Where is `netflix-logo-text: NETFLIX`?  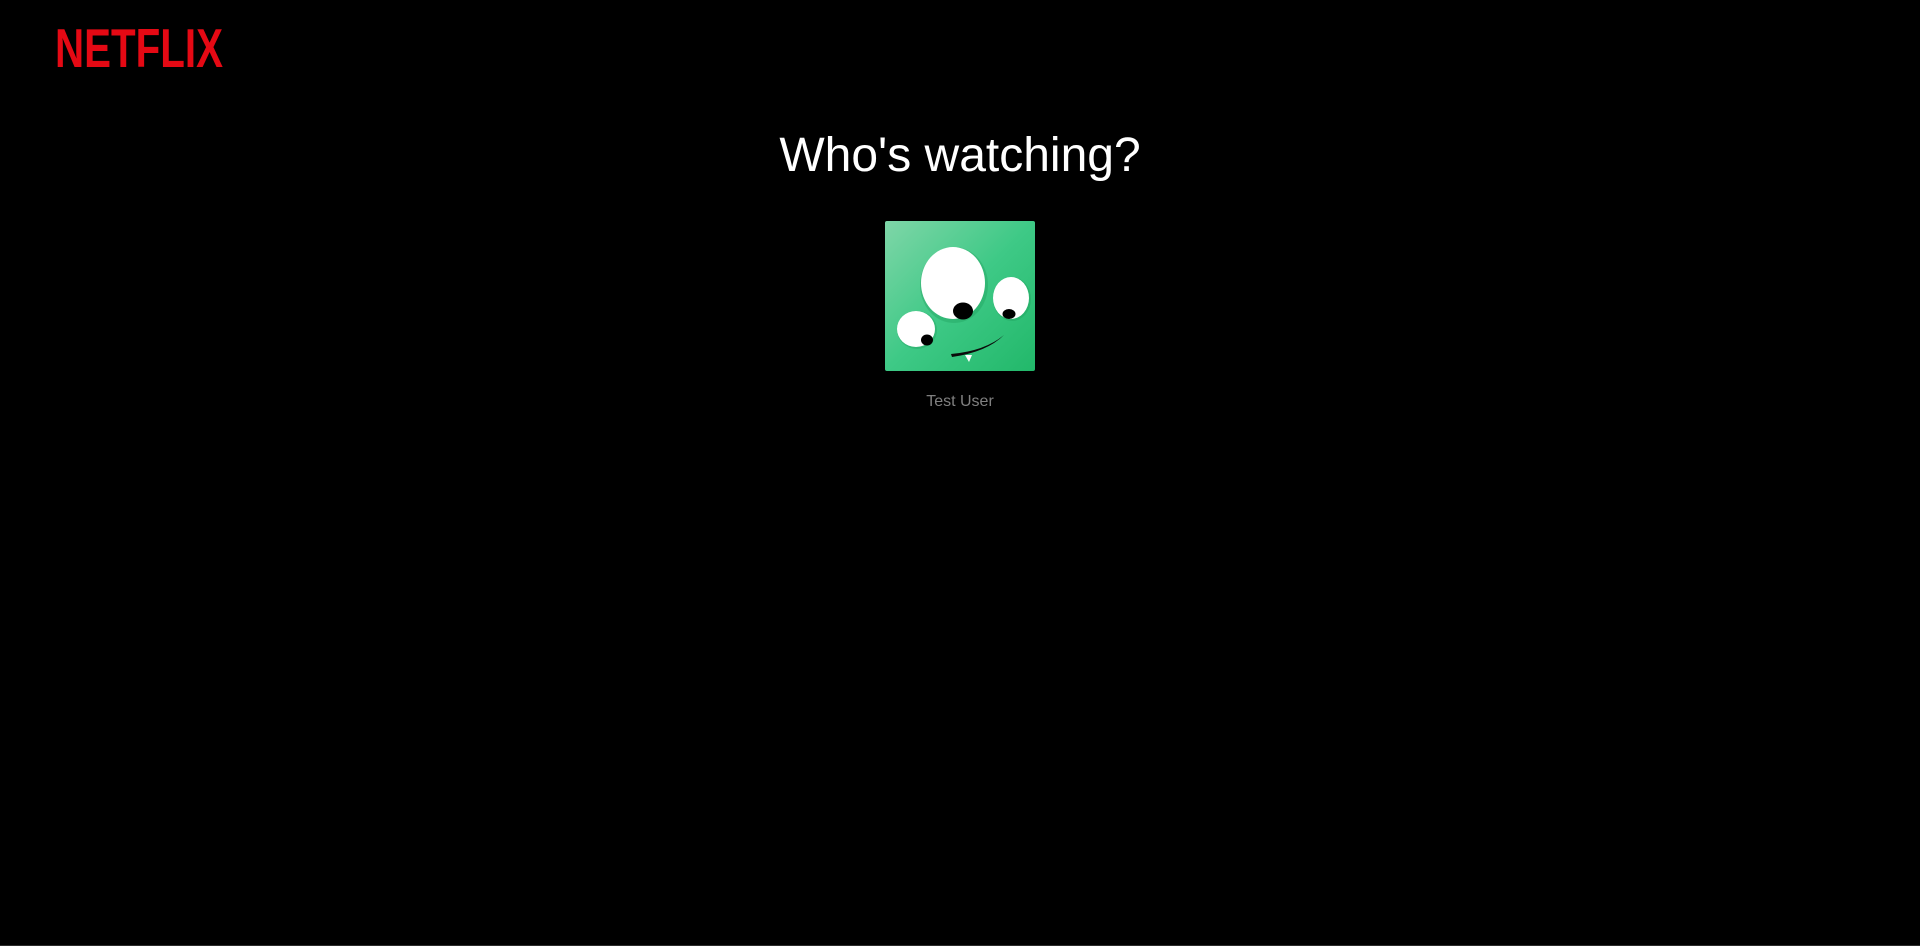 netflix-logo-text: NETFLIX is located at coordinates (139, 47).